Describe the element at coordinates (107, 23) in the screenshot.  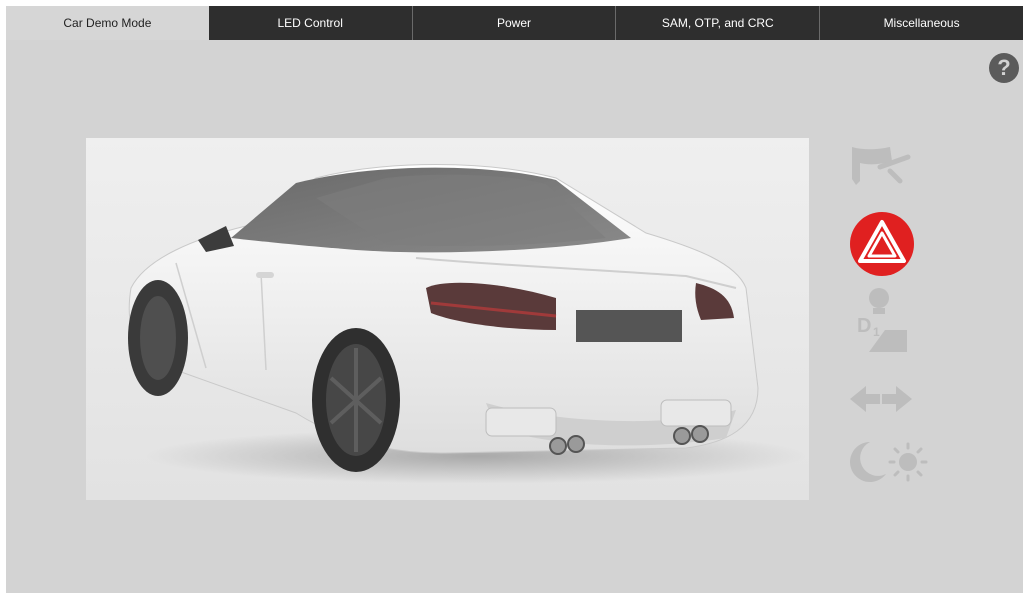
I see `tab-car-demo-mode: Car Demo Mode` at that location.